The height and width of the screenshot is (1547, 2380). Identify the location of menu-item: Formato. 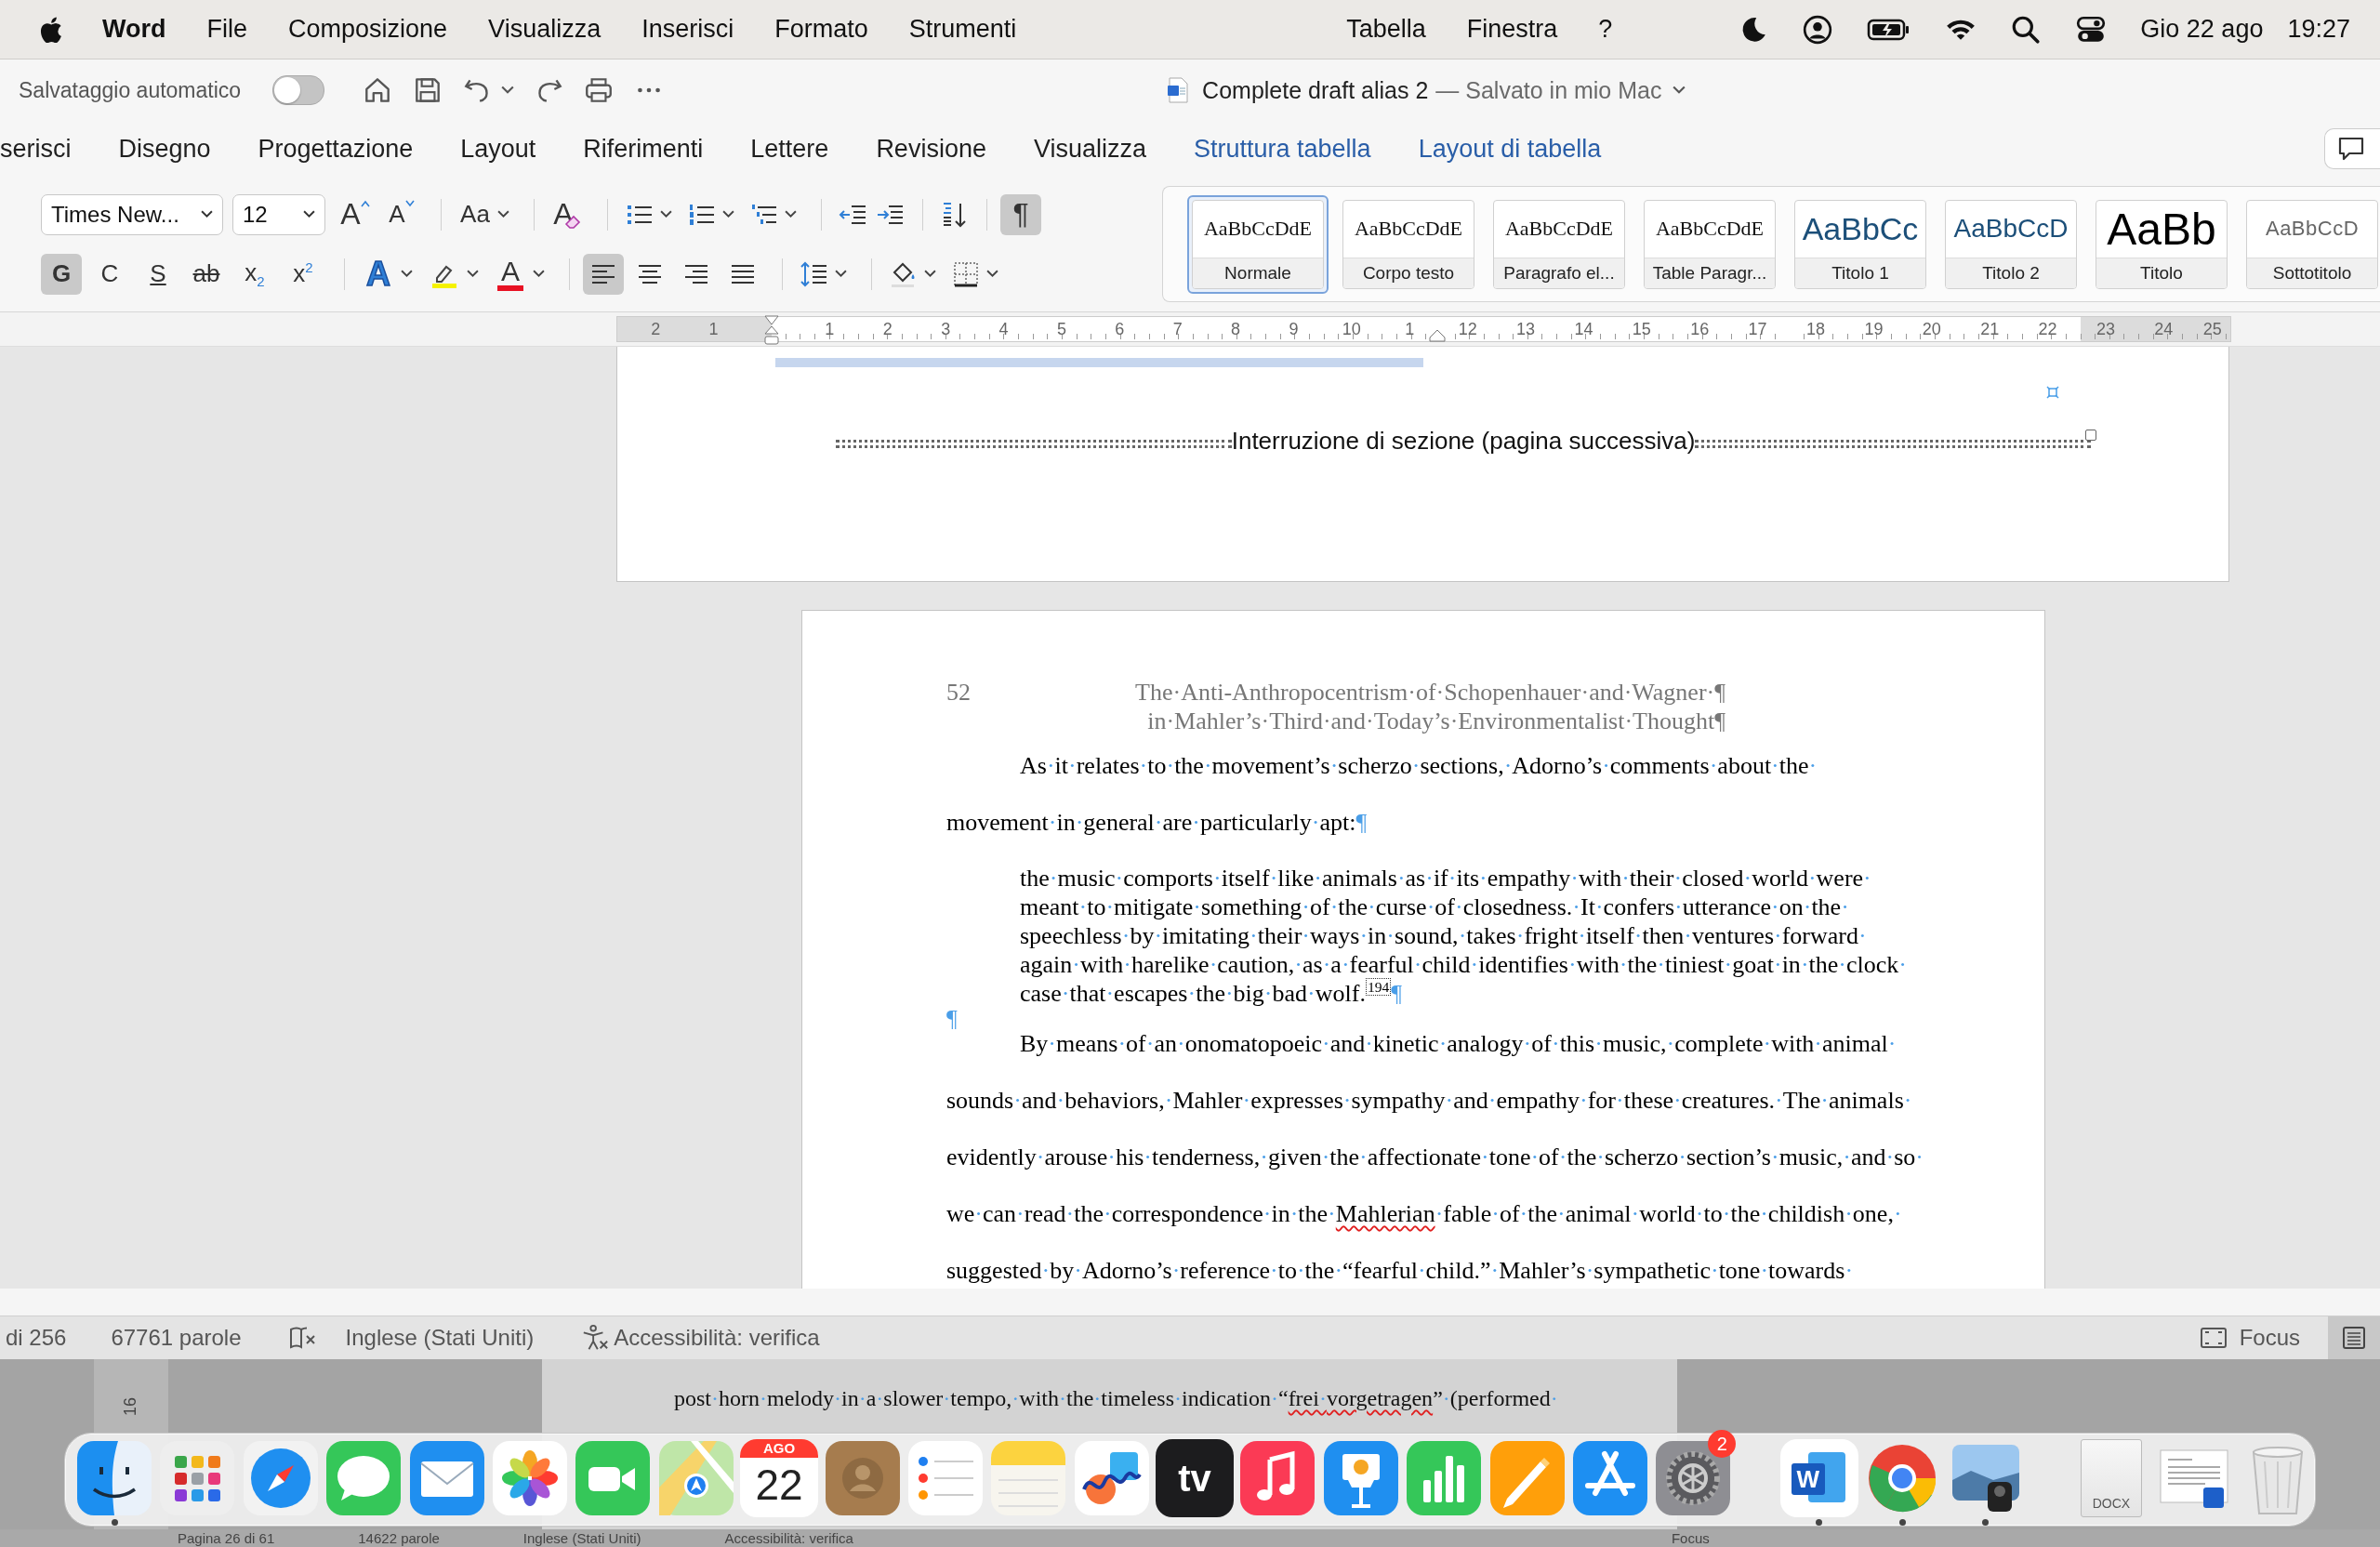
(821, 29).